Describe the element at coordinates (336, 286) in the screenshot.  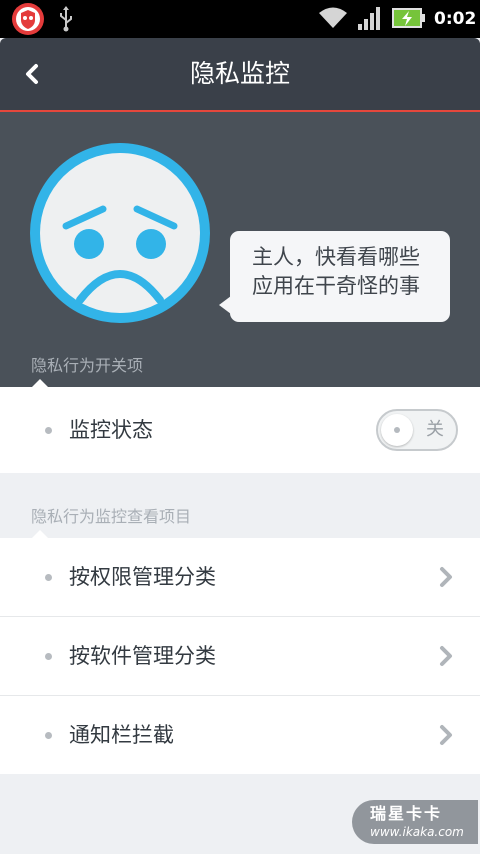
I see `bubble-line-2: 应用在干奇怪的事` at that location.